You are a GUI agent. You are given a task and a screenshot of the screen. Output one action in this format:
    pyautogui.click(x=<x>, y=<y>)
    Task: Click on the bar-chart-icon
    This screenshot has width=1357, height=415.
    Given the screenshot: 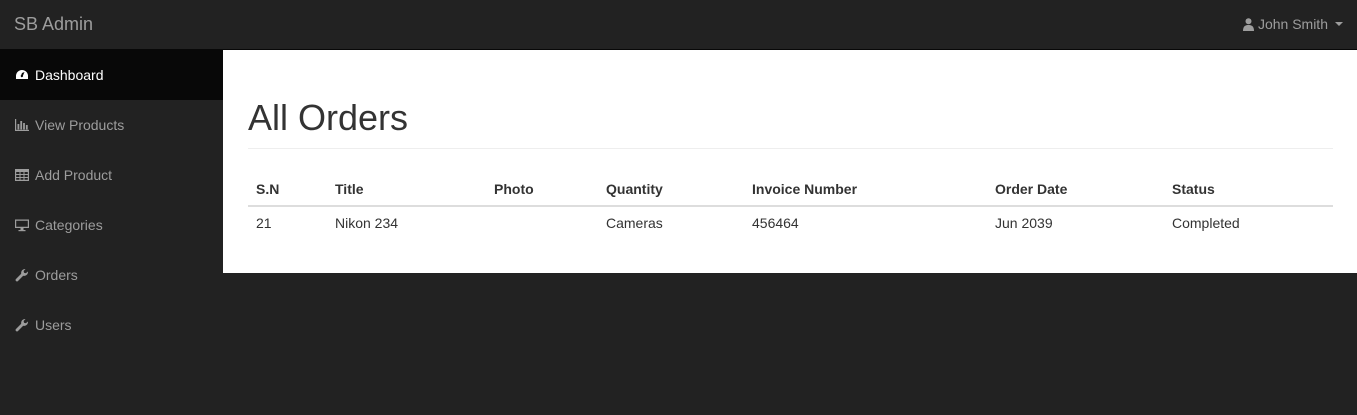 What is the action you would take?
    pyautogui.click(x=22, y=125)
    